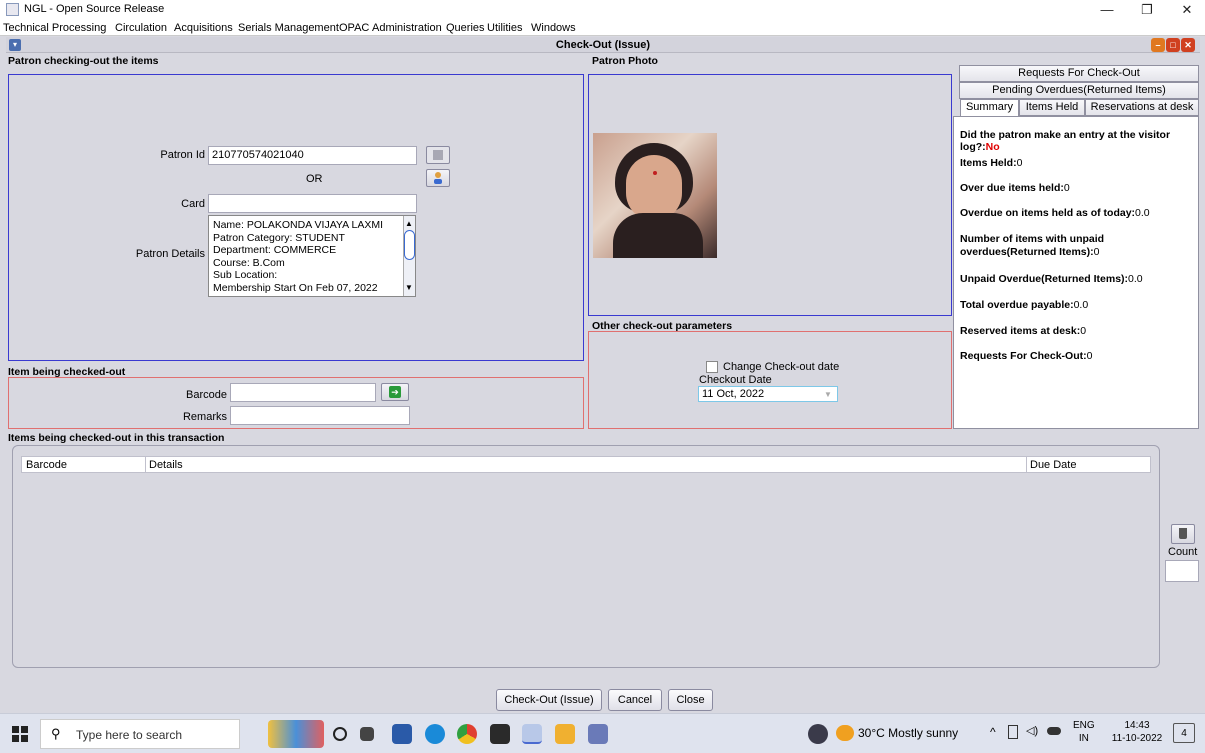  I want to click on count-label: Count, so click(1183, 552).